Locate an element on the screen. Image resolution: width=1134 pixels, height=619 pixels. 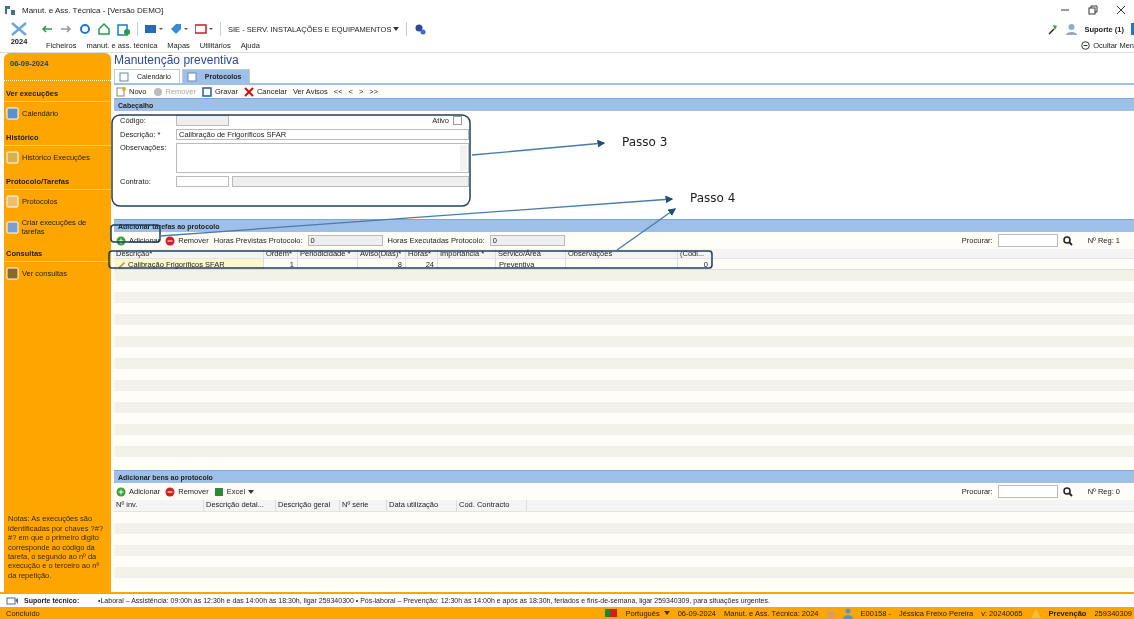
tools-icon is located at coordinates (19, 28).